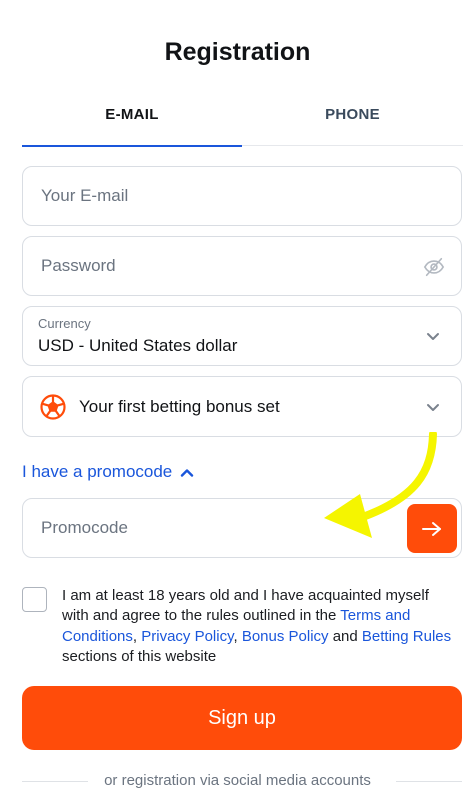  What do you see at coordinates (97, 471) in the screenshot?
I see `promocode-toggle-label: I have a promocode` at bounding box center [97, 471].